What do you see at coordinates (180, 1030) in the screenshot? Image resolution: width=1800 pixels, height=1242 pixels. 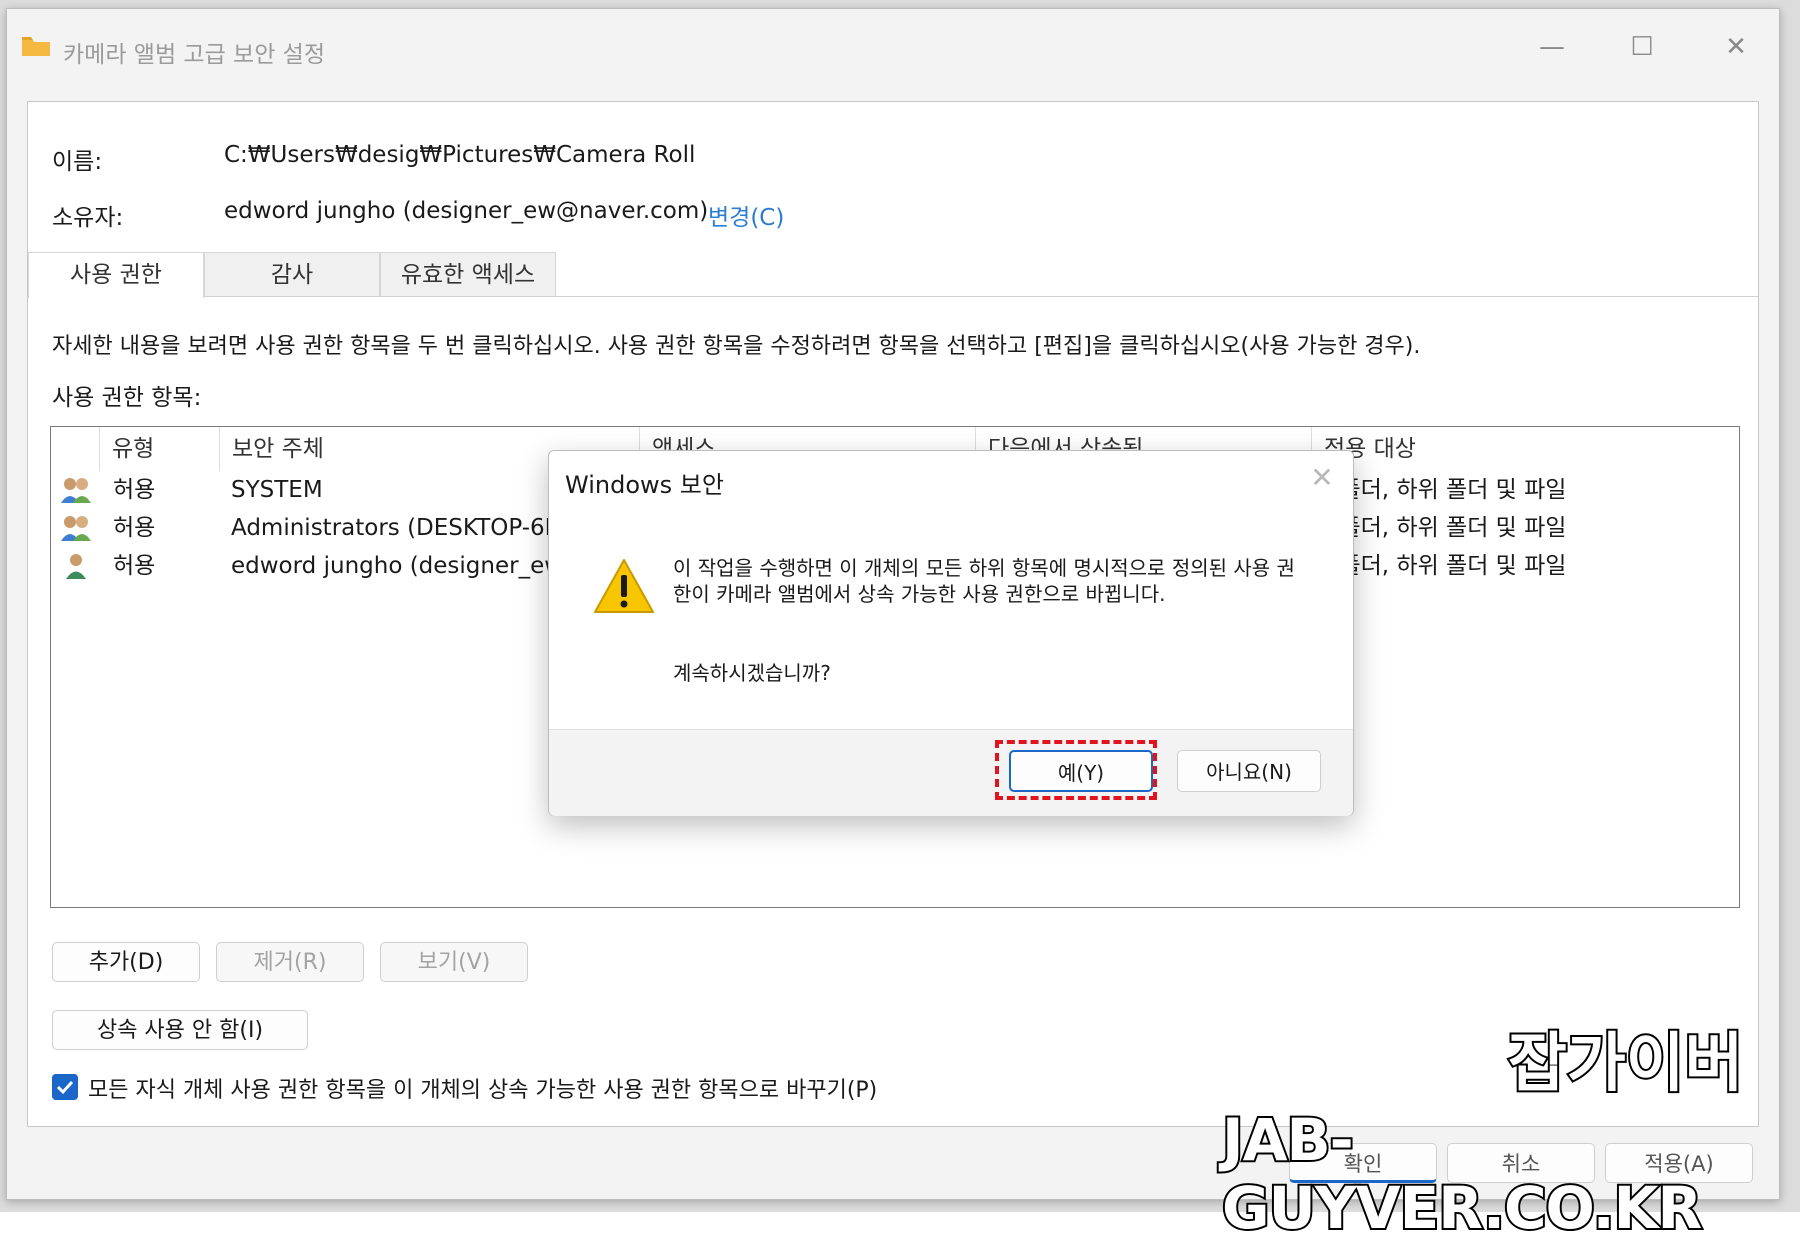 I see `disable-inheritance-button: 상속 사용 안 함(I)` at bounding box center [180, 1030].